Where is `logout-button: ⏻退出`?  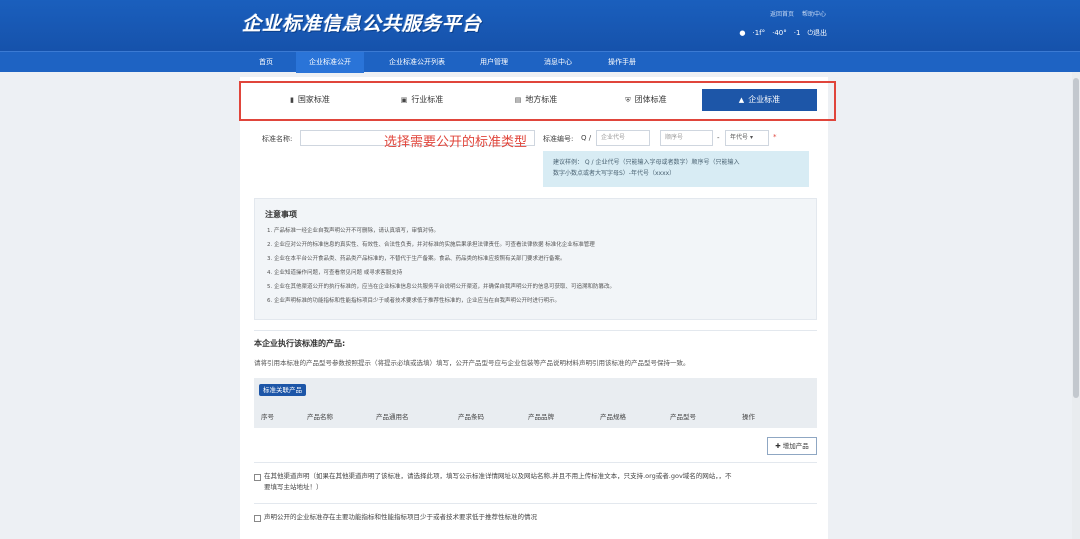
logout-button: ⏻退出 is located at coordinates (817, 33).